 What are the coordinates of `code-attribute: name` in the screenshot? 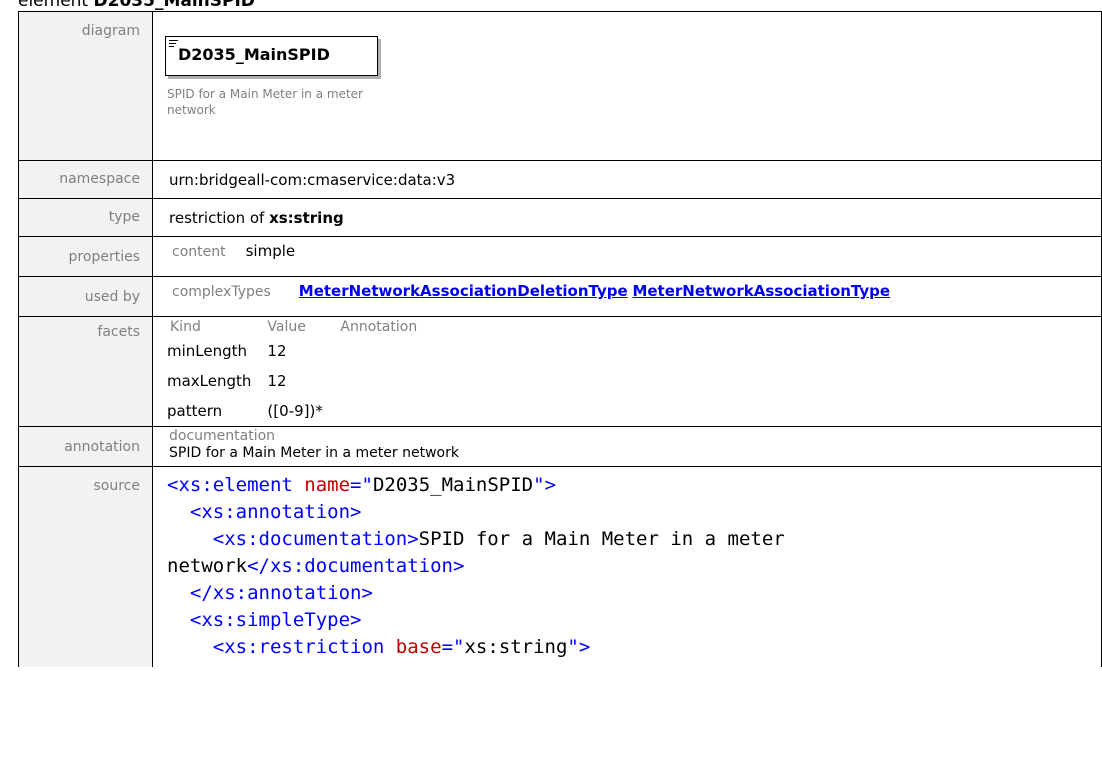 It's located at (327, 485).